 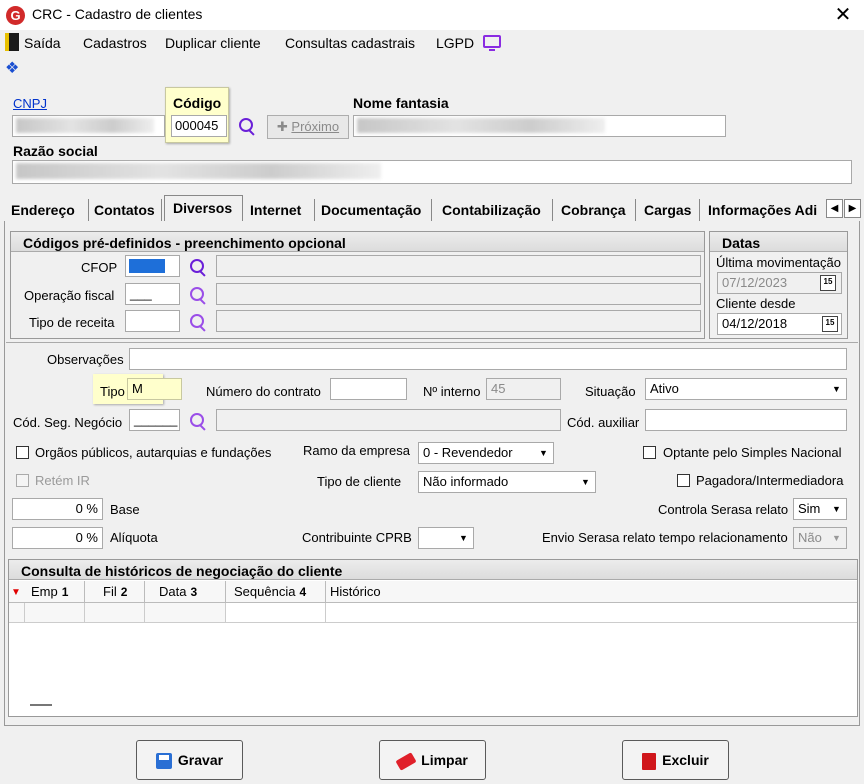 I want to click on tipo-receita-label: Tipo de receita, so click(x=72, y=322).